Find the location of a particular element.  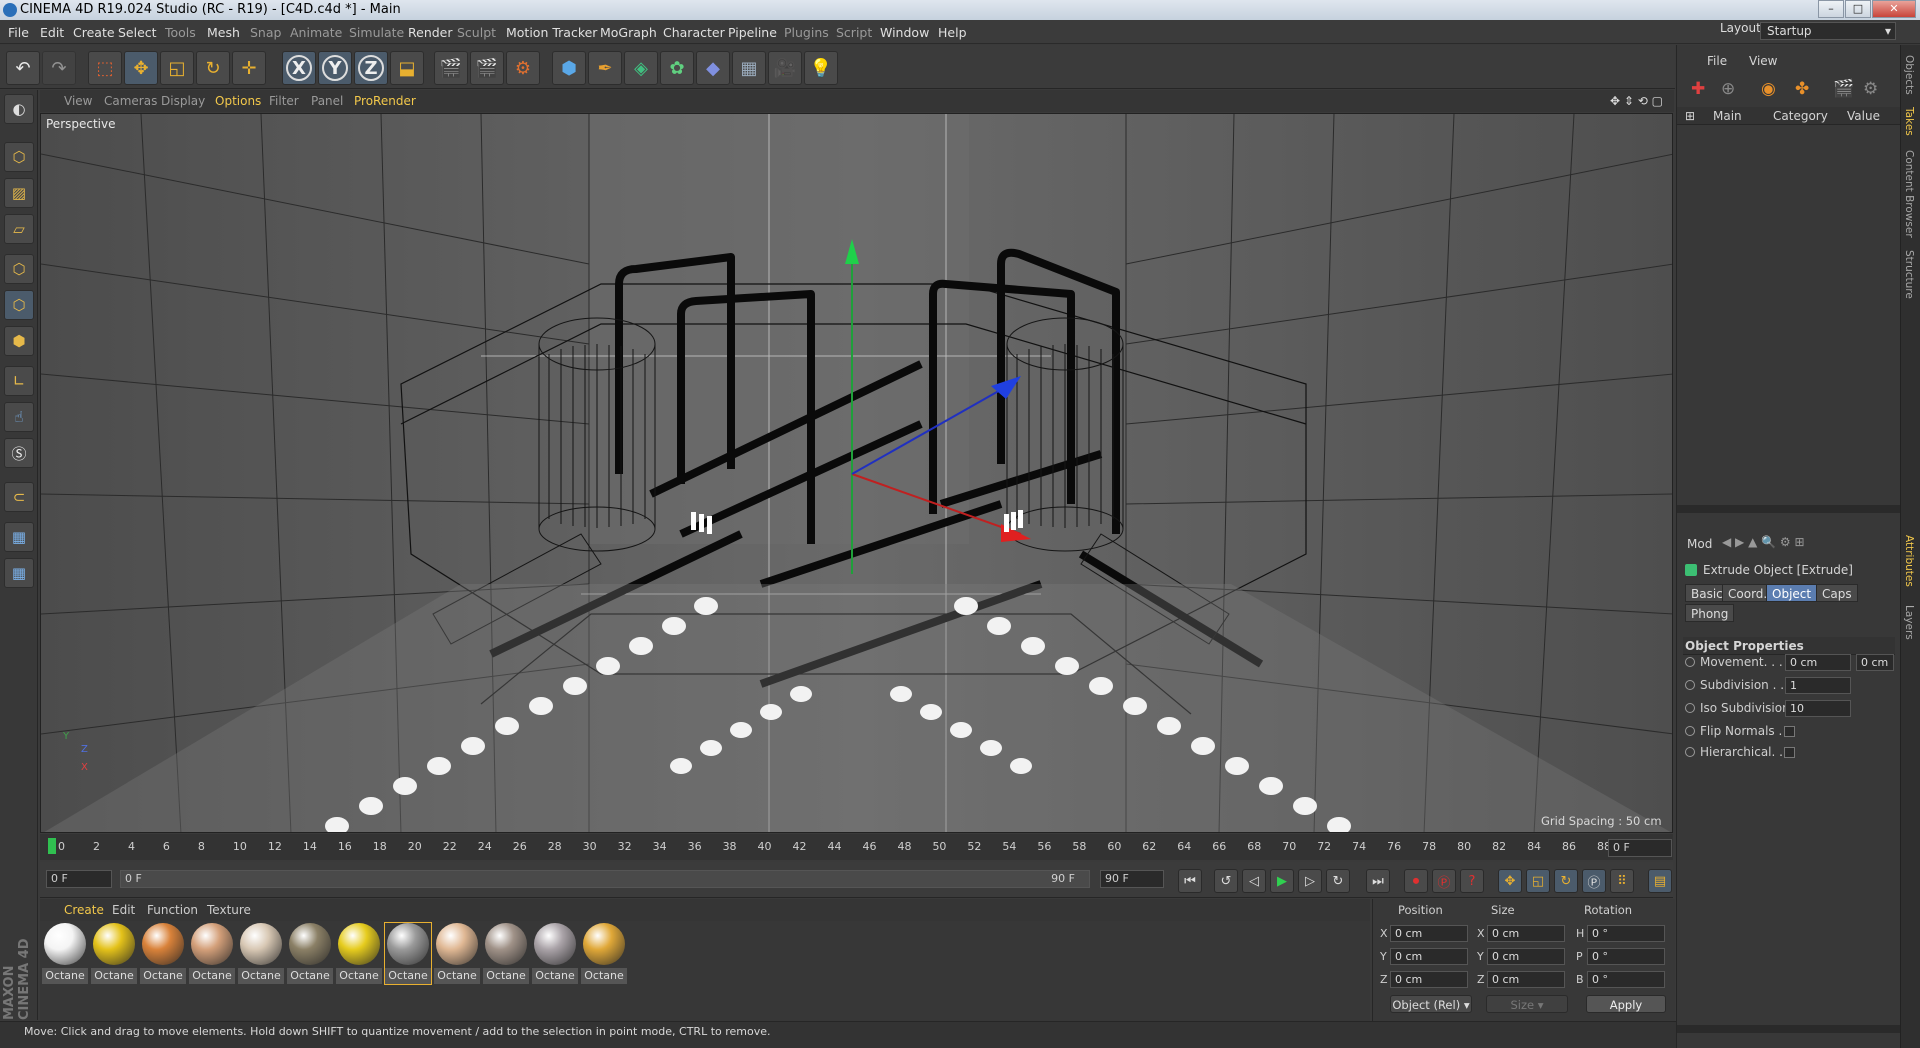

floor-object-button: ▦ is located at coordinates (749, 68).